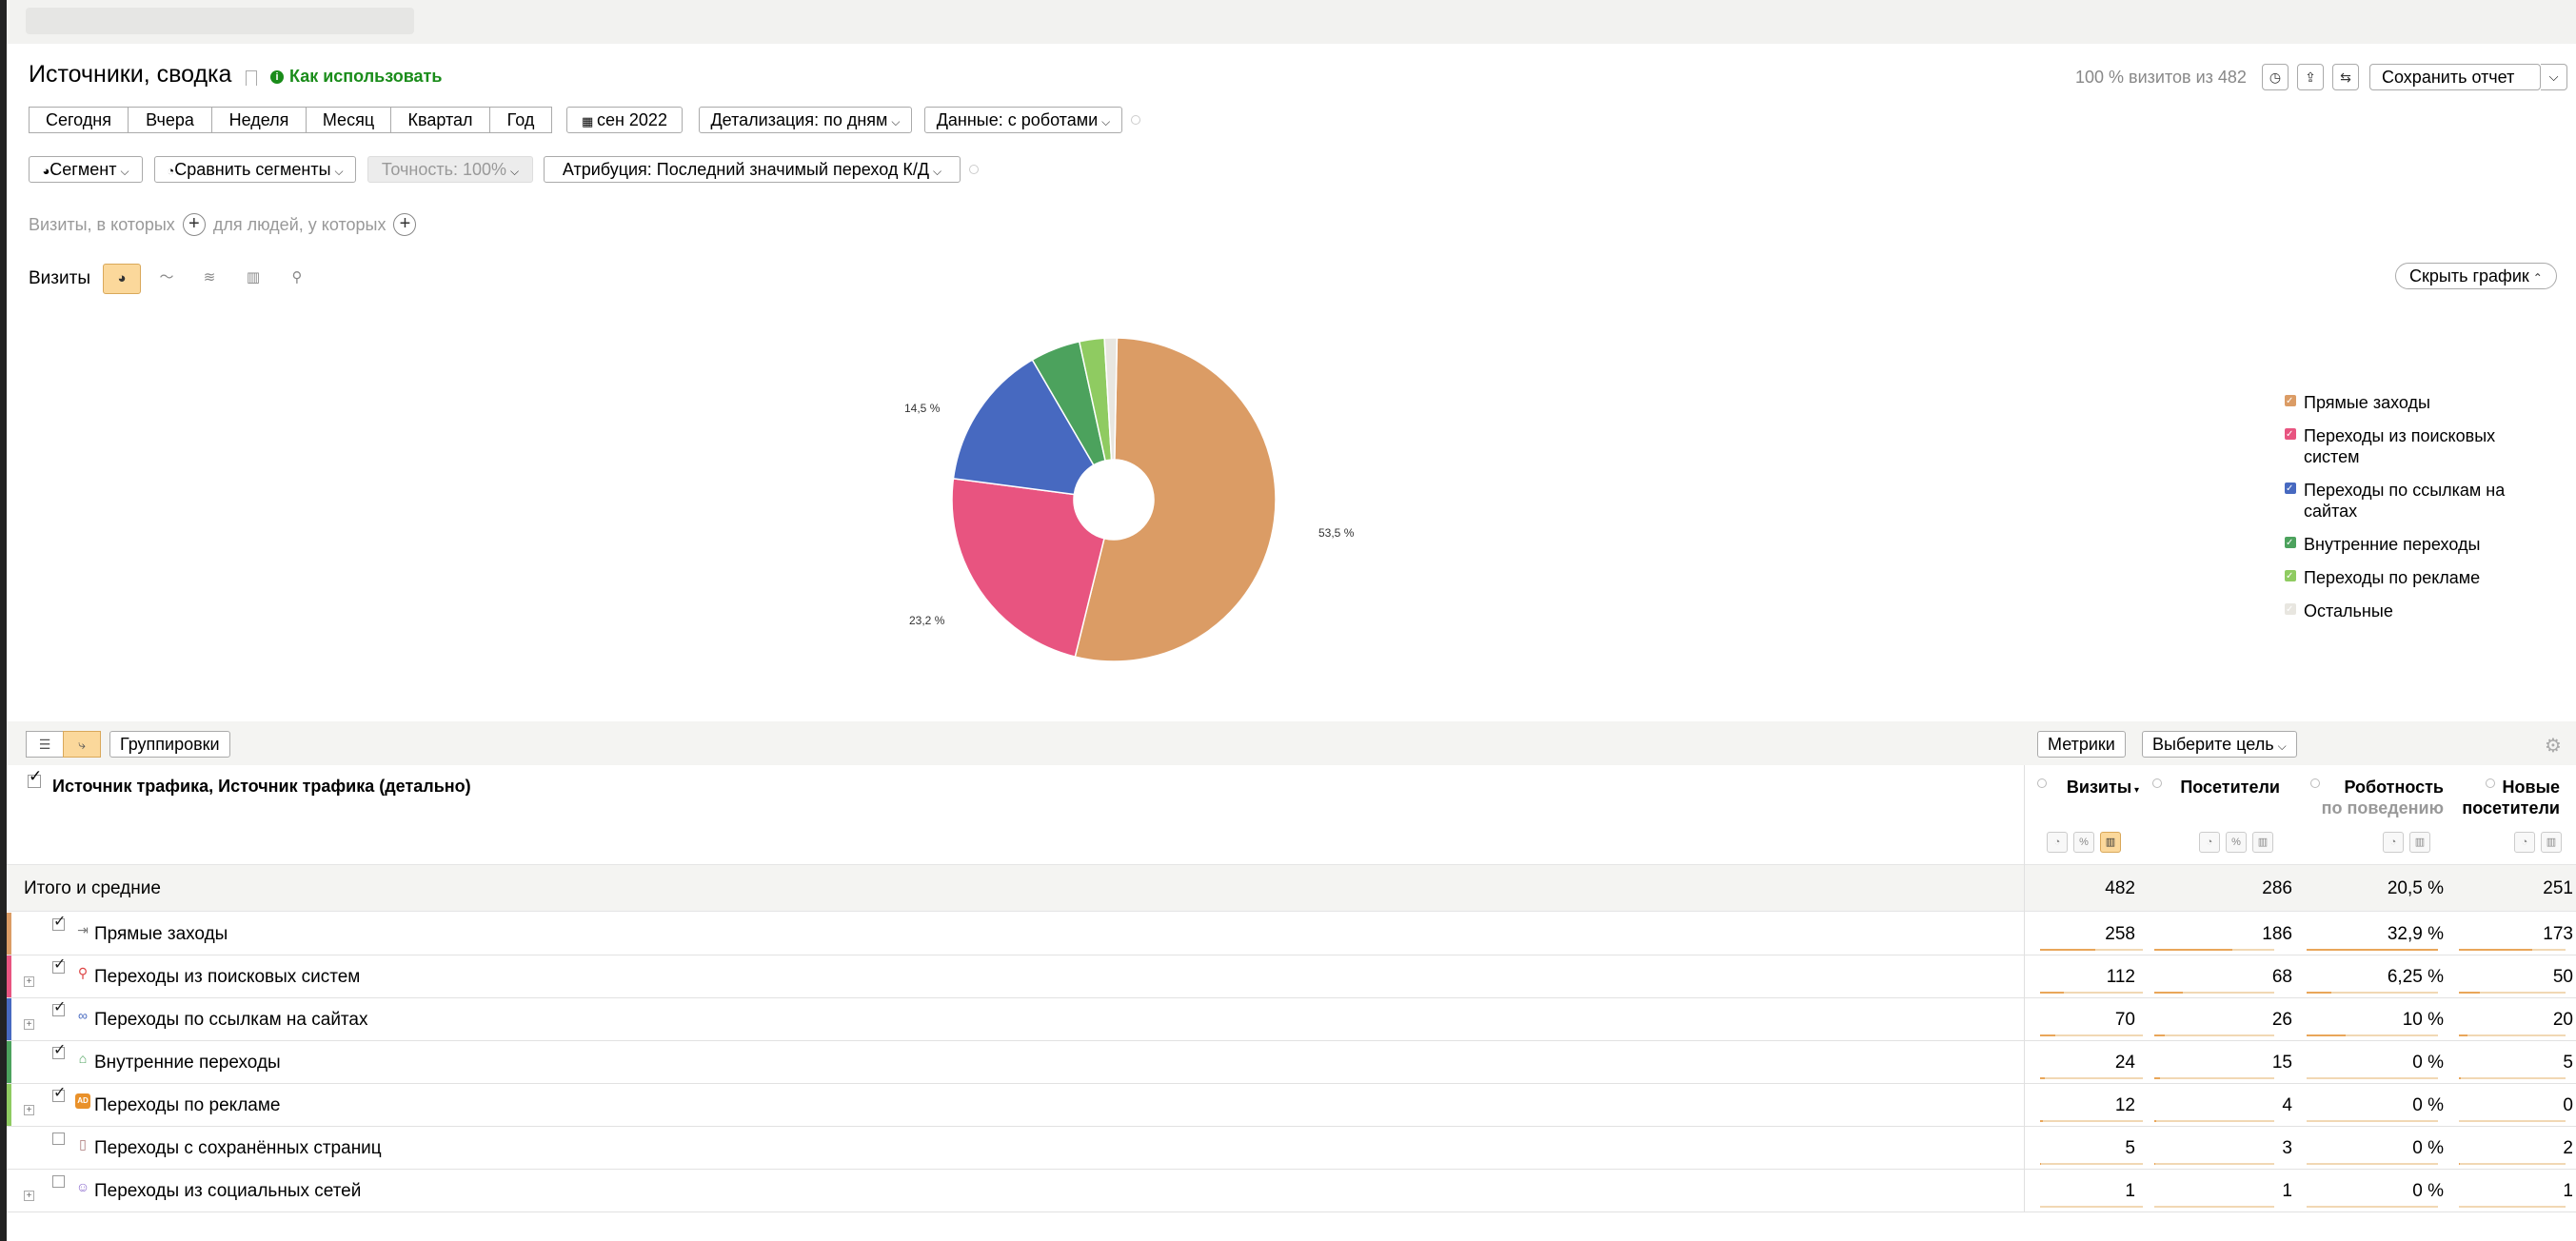 The height and width of the screenshot is (1241, 2576). What do you see at coordinates (79, 120) in the screenshot?
I see `period-today: Сегодня` at bounding box center [79, 120].